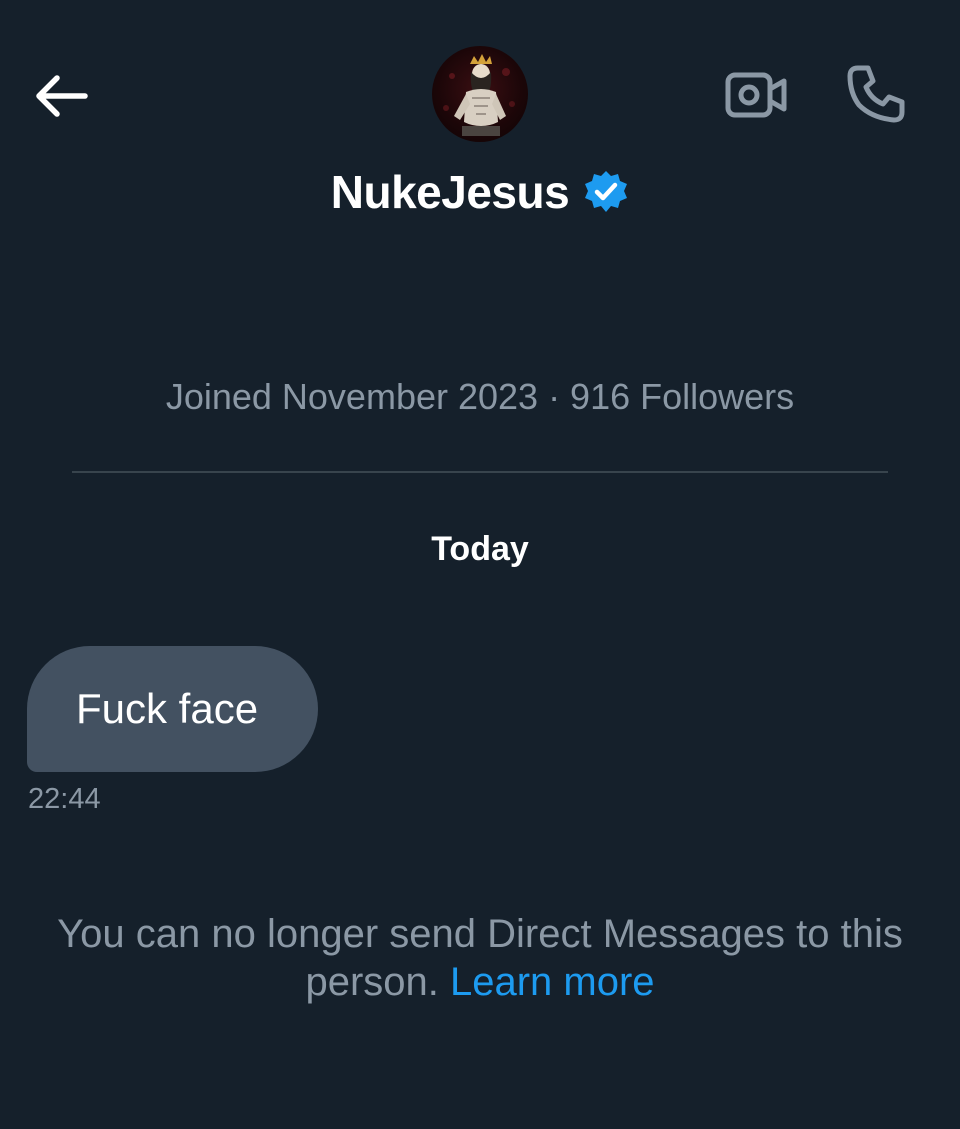 The height and width of the screenshot is (1129, 960). I want to click on profile-info: Joined November 2023 · 916 Followers, so click(480, 396).